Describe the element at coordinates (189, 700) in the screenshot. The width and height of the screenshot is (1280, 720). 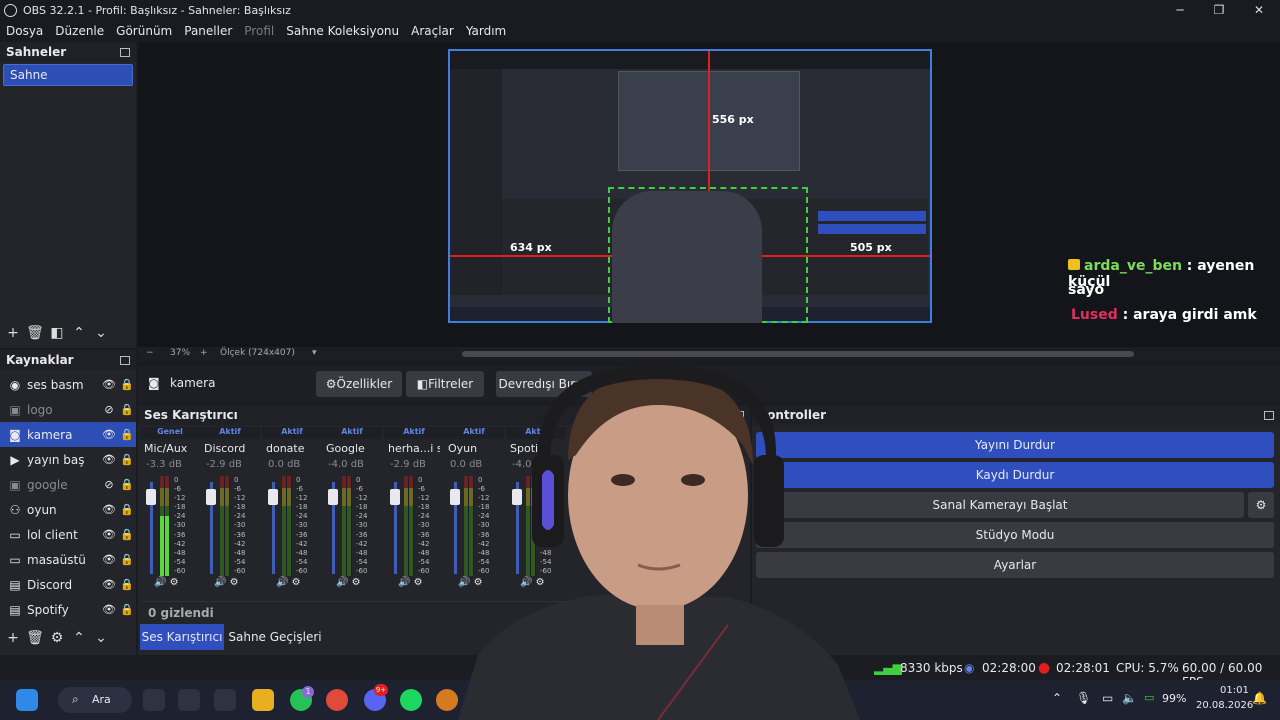
I see `obs-taskbar-icon` at that location.